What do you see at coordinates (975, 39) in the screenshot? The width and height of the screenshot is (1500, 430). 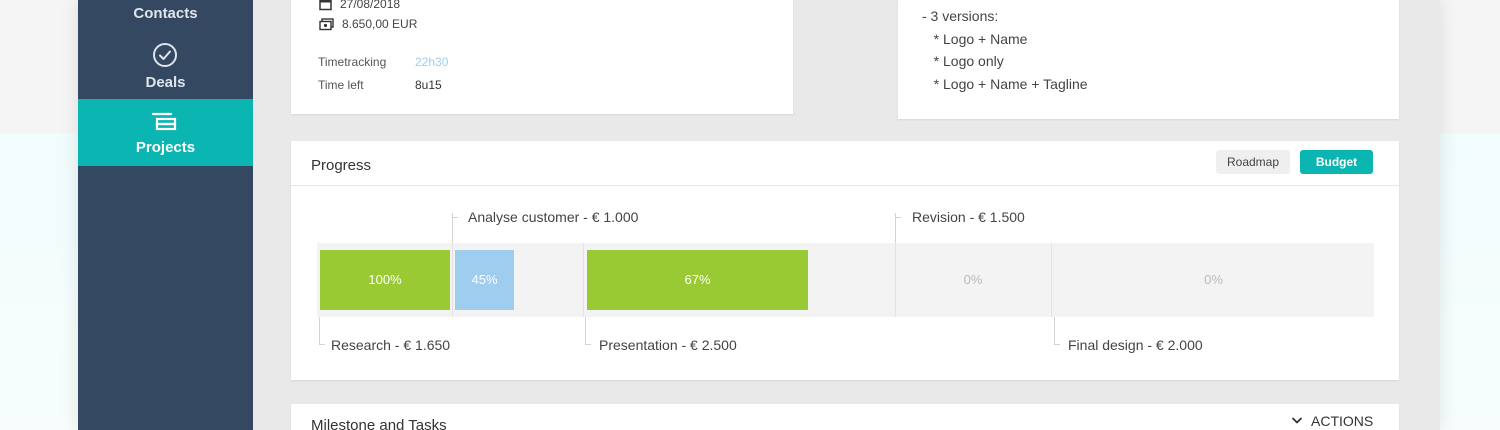 I see `description-line: * Logo + Name` at bounding box center [975, 39].